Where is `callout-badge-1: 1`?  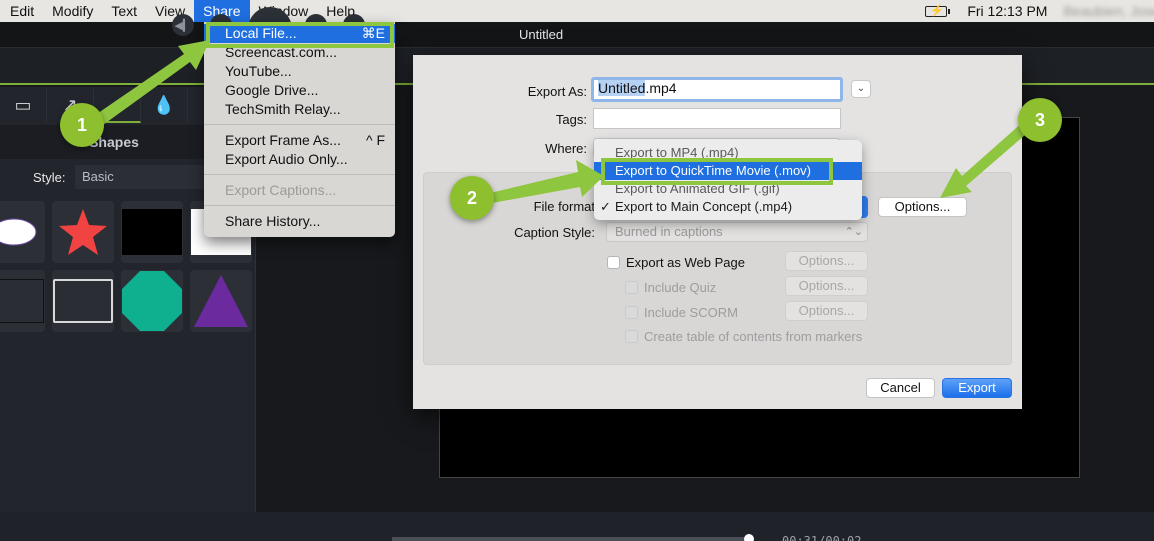
callout-badge-1: 1 is located at coordinates (82, 125).